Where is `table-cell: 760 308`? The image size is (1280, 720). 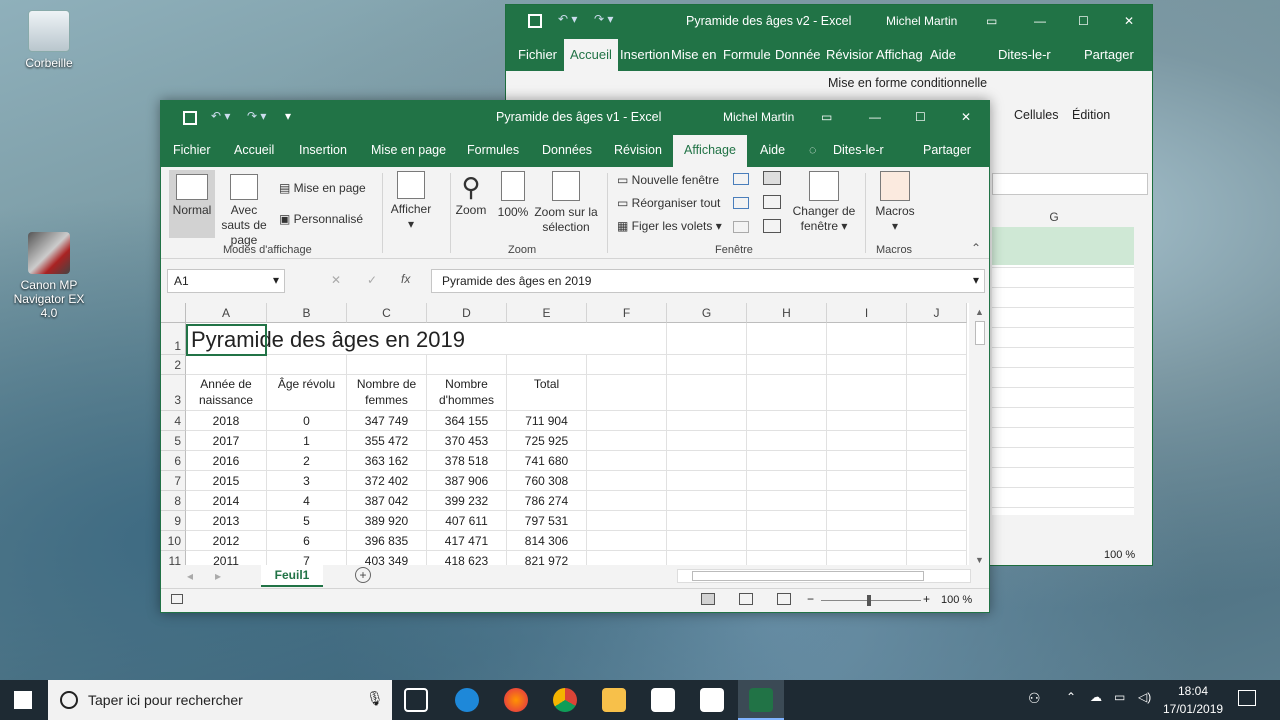
table-cell: 760 308 is located at coordinates (547, 481).